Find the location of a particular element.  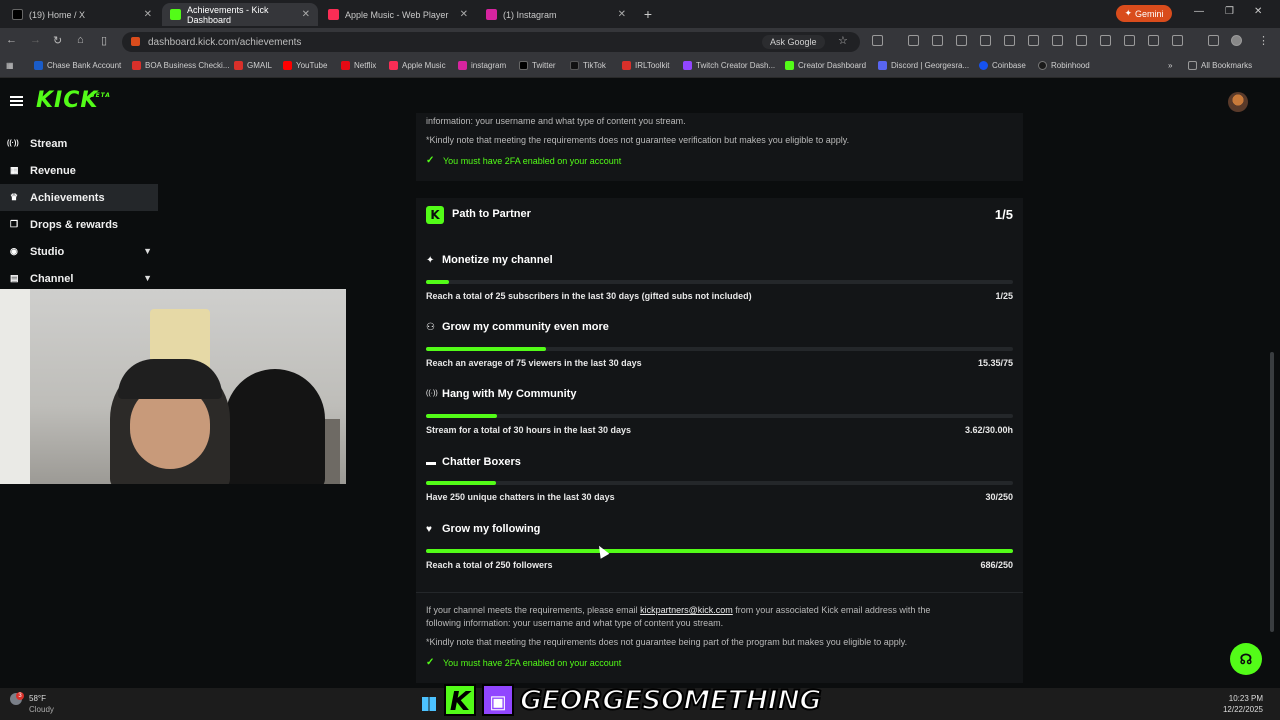

headset-icon: ☊ is located at coordinates (1246, 659).